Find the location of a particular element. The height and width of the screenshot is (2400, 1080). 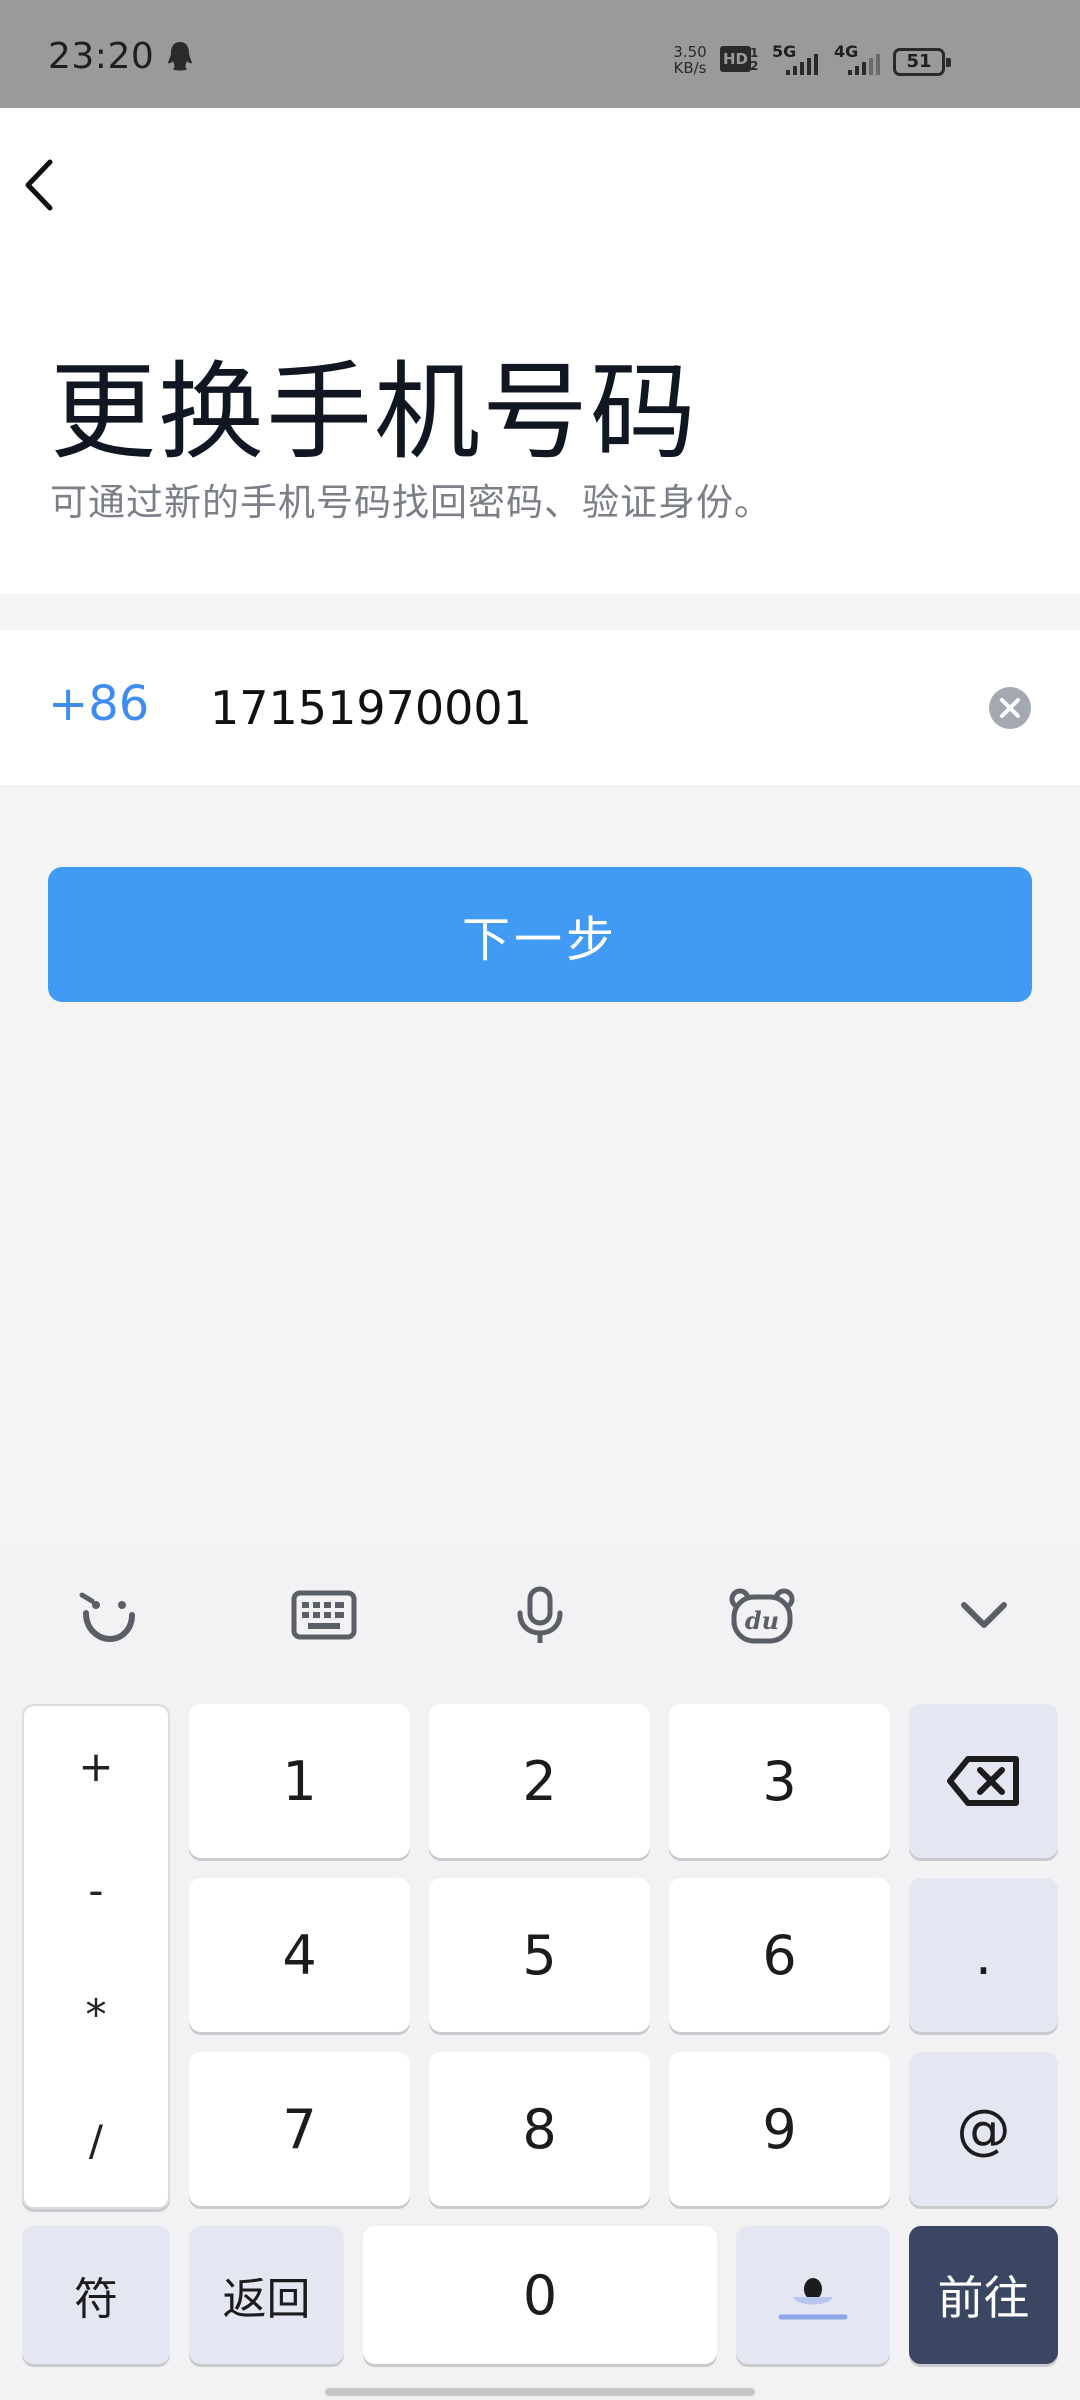

symbol-plus: + is located at coordinates (96, 1766).